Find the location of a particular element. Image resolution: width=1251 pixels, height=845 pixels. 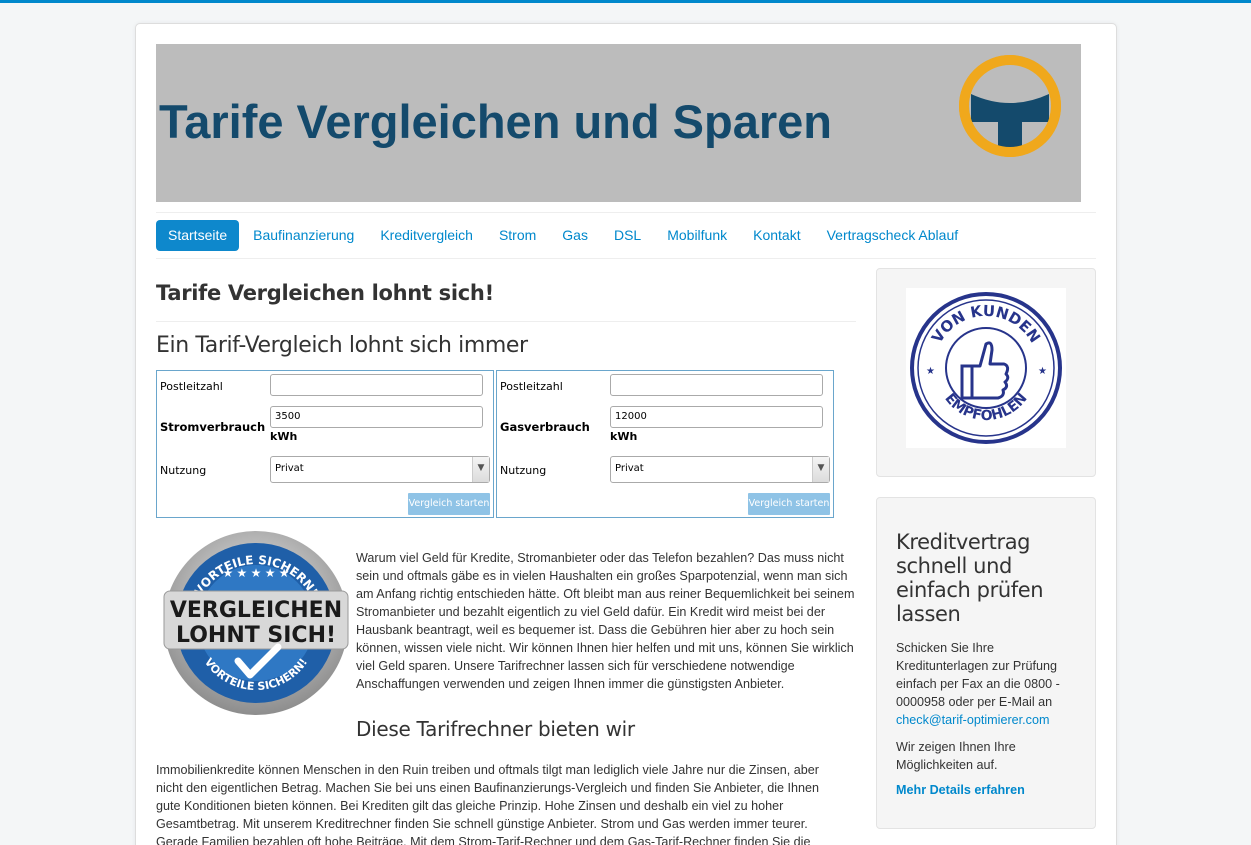

nav-startseite: Startseite is located at coordinates (198, 235).